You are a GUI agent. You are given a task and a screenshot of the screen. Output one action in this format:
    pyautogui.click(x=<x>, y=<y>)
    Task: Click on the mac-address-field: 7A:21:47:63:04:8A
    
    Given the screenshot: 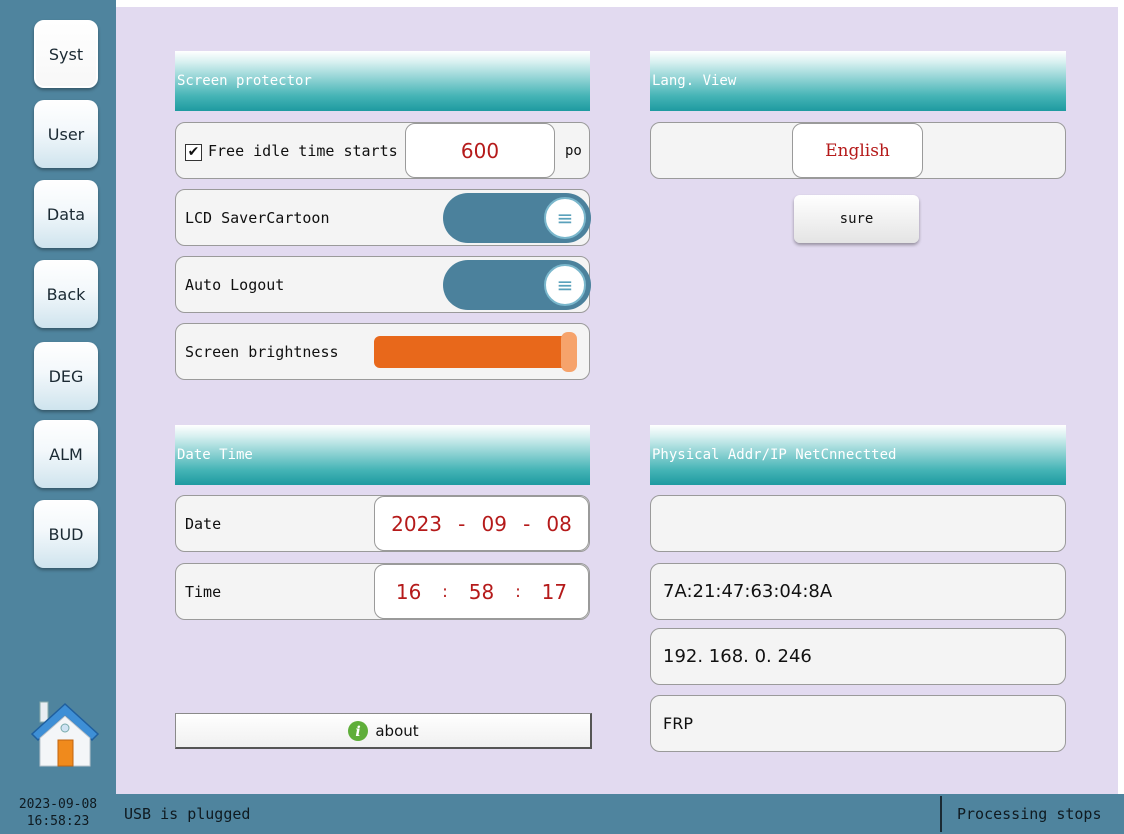 What is the action you would take?
    pyautogui.click(x=858, y=591)
    